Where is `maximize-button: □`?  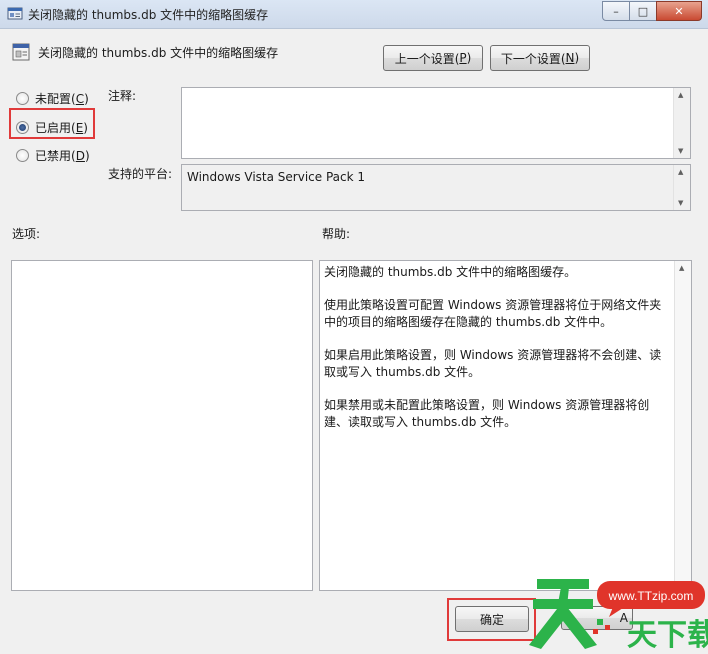
maximize-button: □ is located at coordinates (643, 11).